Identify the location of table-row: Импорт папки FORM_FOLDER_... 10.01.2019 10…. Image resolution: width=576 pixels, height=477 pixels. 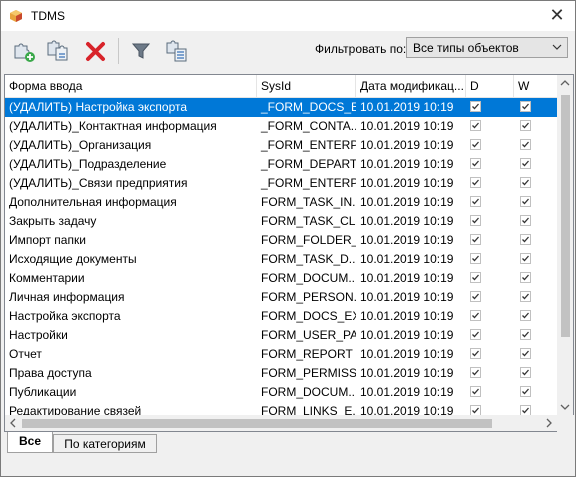
(281, 240).